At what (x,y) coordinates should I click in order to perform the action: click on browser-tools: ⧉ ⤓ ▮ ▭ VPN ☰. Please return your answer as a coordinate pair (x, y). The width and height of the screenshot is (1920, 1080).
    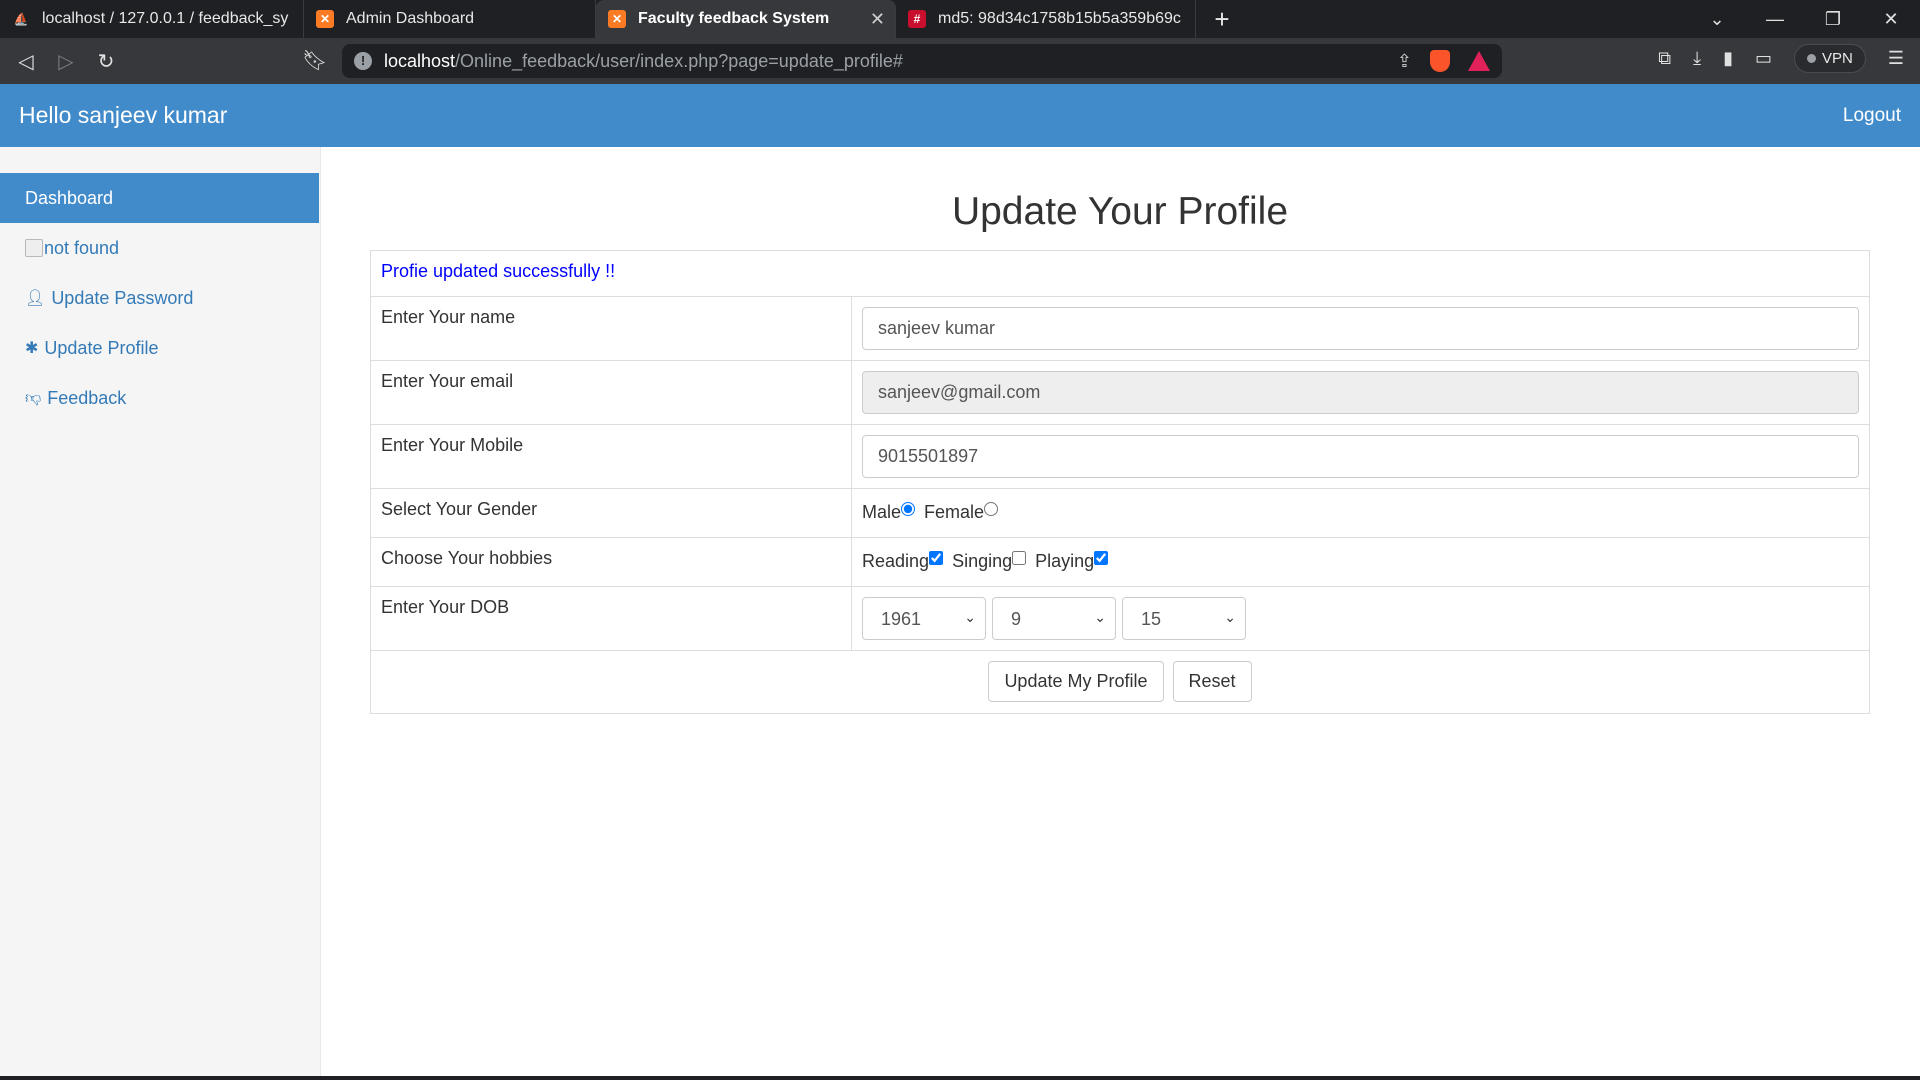
    Looking at the image, I should click on (1781, 58).